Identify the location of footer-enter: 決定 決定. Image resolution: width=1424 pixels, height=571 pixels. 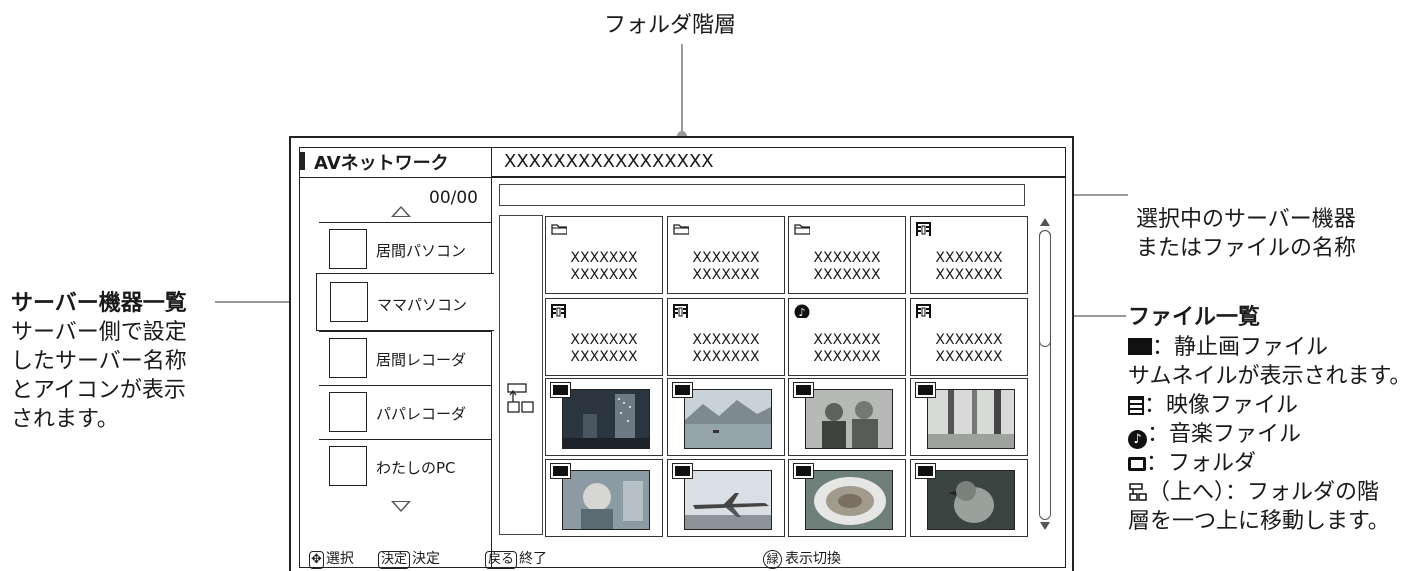
(409, 558).